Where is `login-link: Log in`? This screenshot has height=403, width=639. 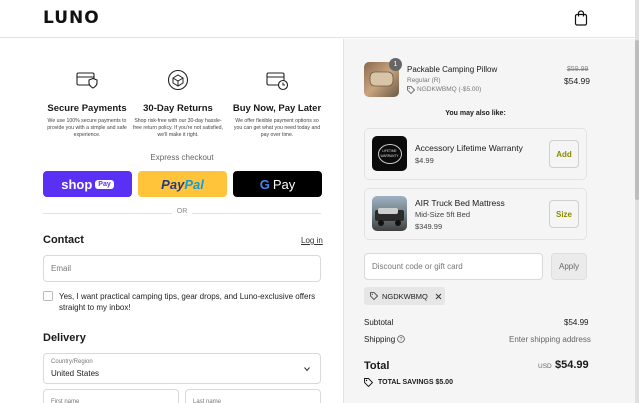
login-link: Log in is located at coordinates (312, 240).